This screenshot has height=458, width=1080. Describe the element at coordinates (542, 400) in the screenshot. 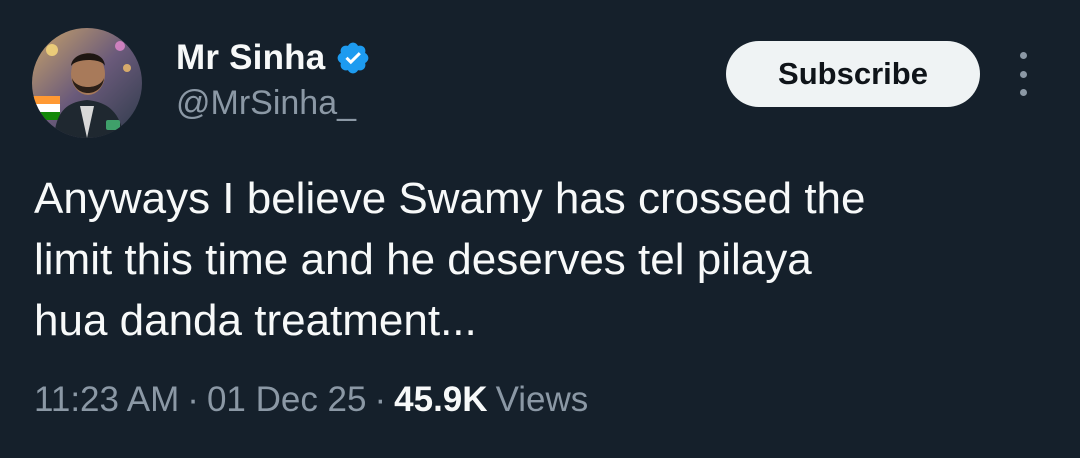

I see `views-label: Views` at that location.